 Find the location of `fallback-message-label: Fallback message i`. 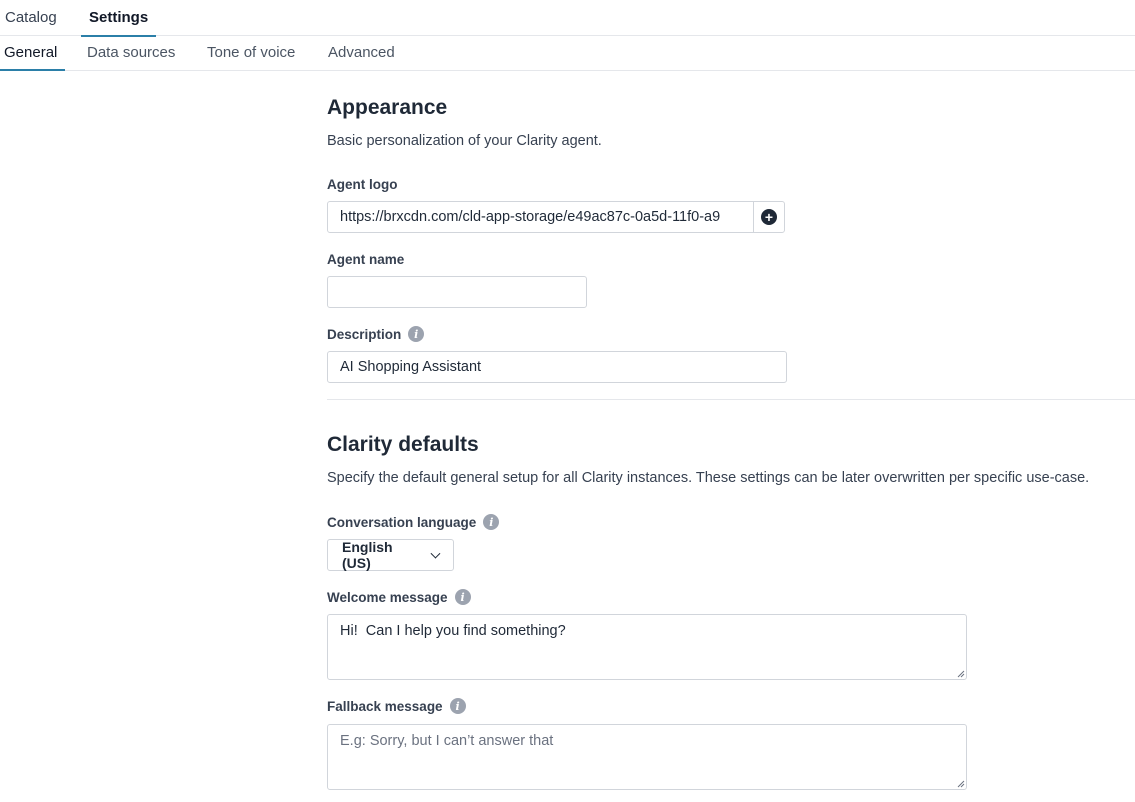

fallback-message-label: Fallback message i is located at coordinates (396, 706).